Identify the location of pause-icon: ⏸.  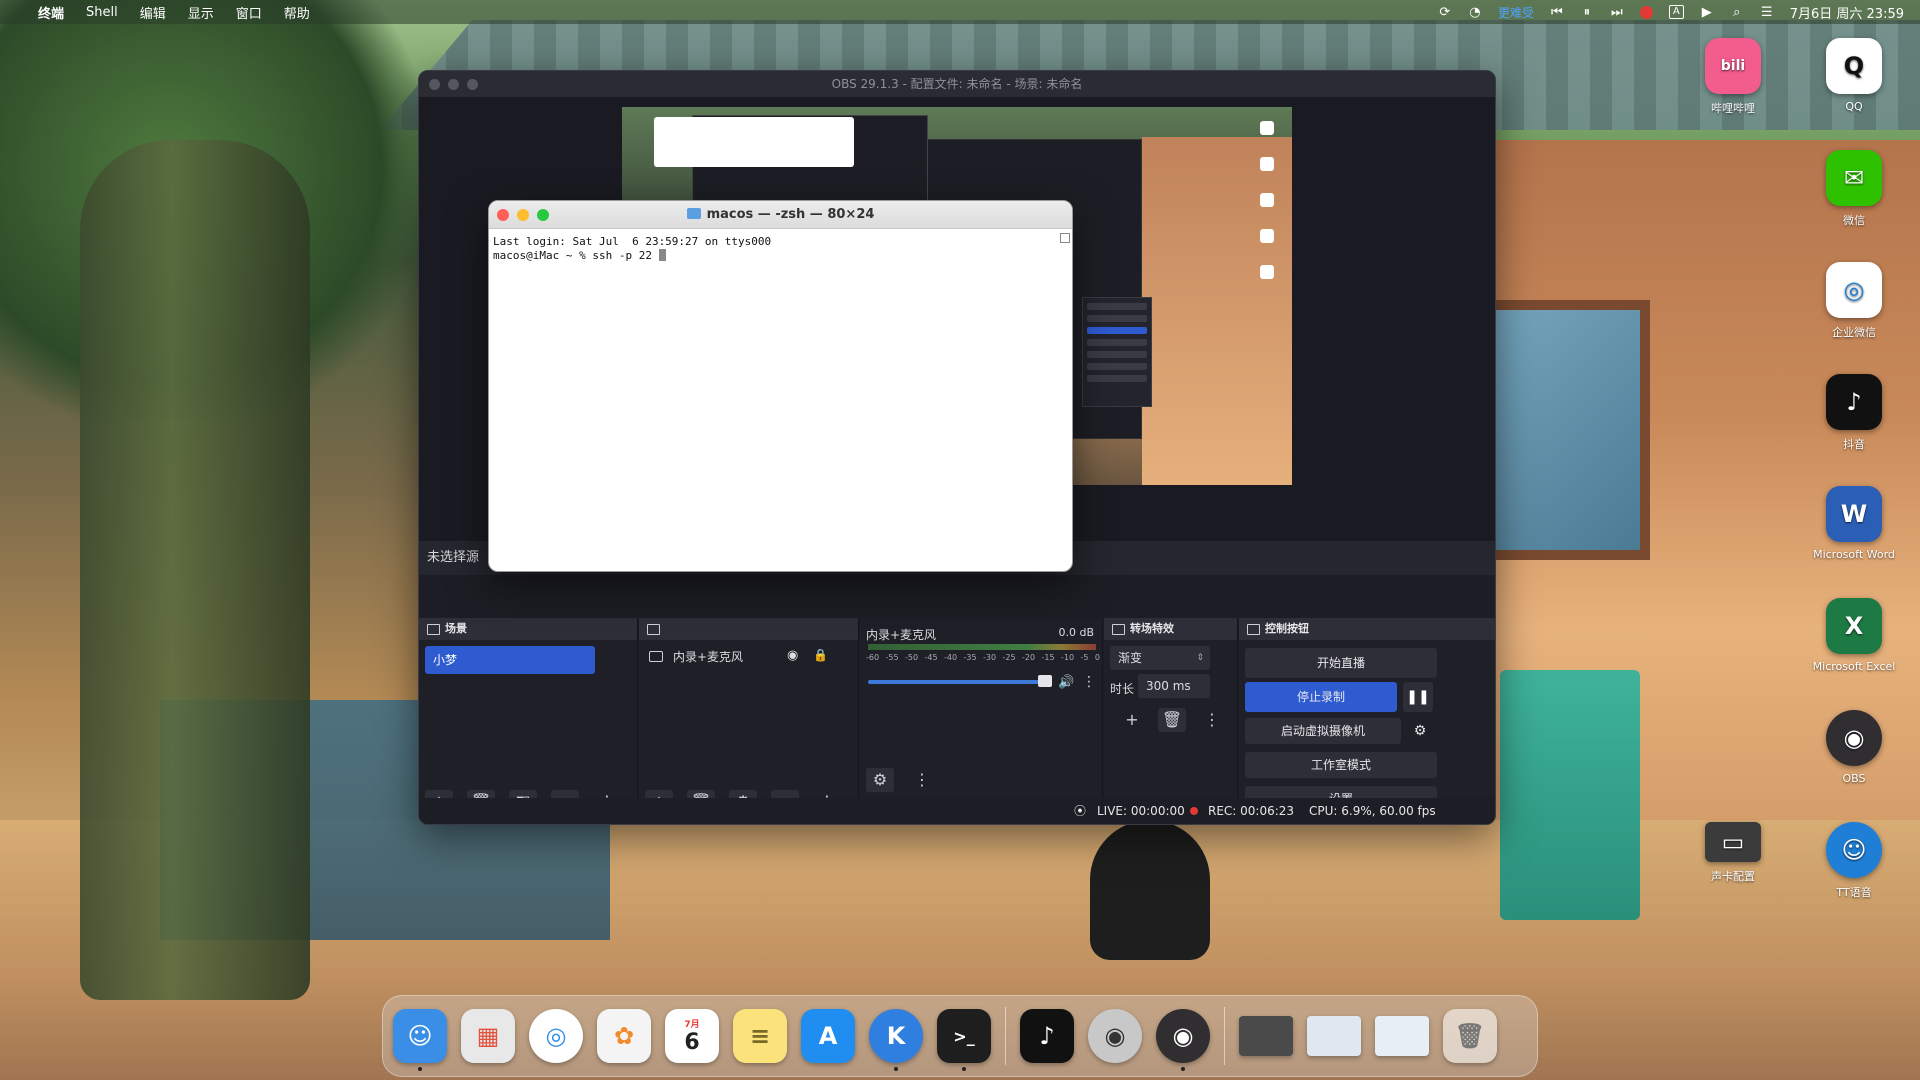
(1587, 12).